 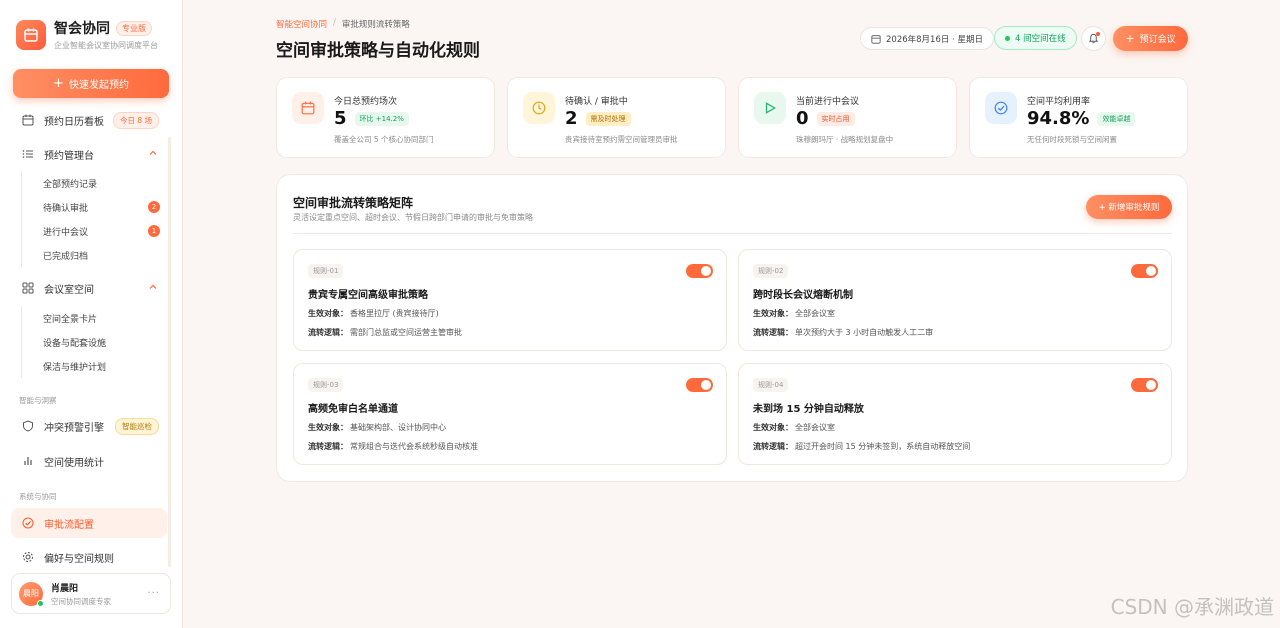 What do you see at coordinates (596, 102) in the screenshot?
I see `stat-label: 待确认 / 审批中` at bounding box center [596, 102].